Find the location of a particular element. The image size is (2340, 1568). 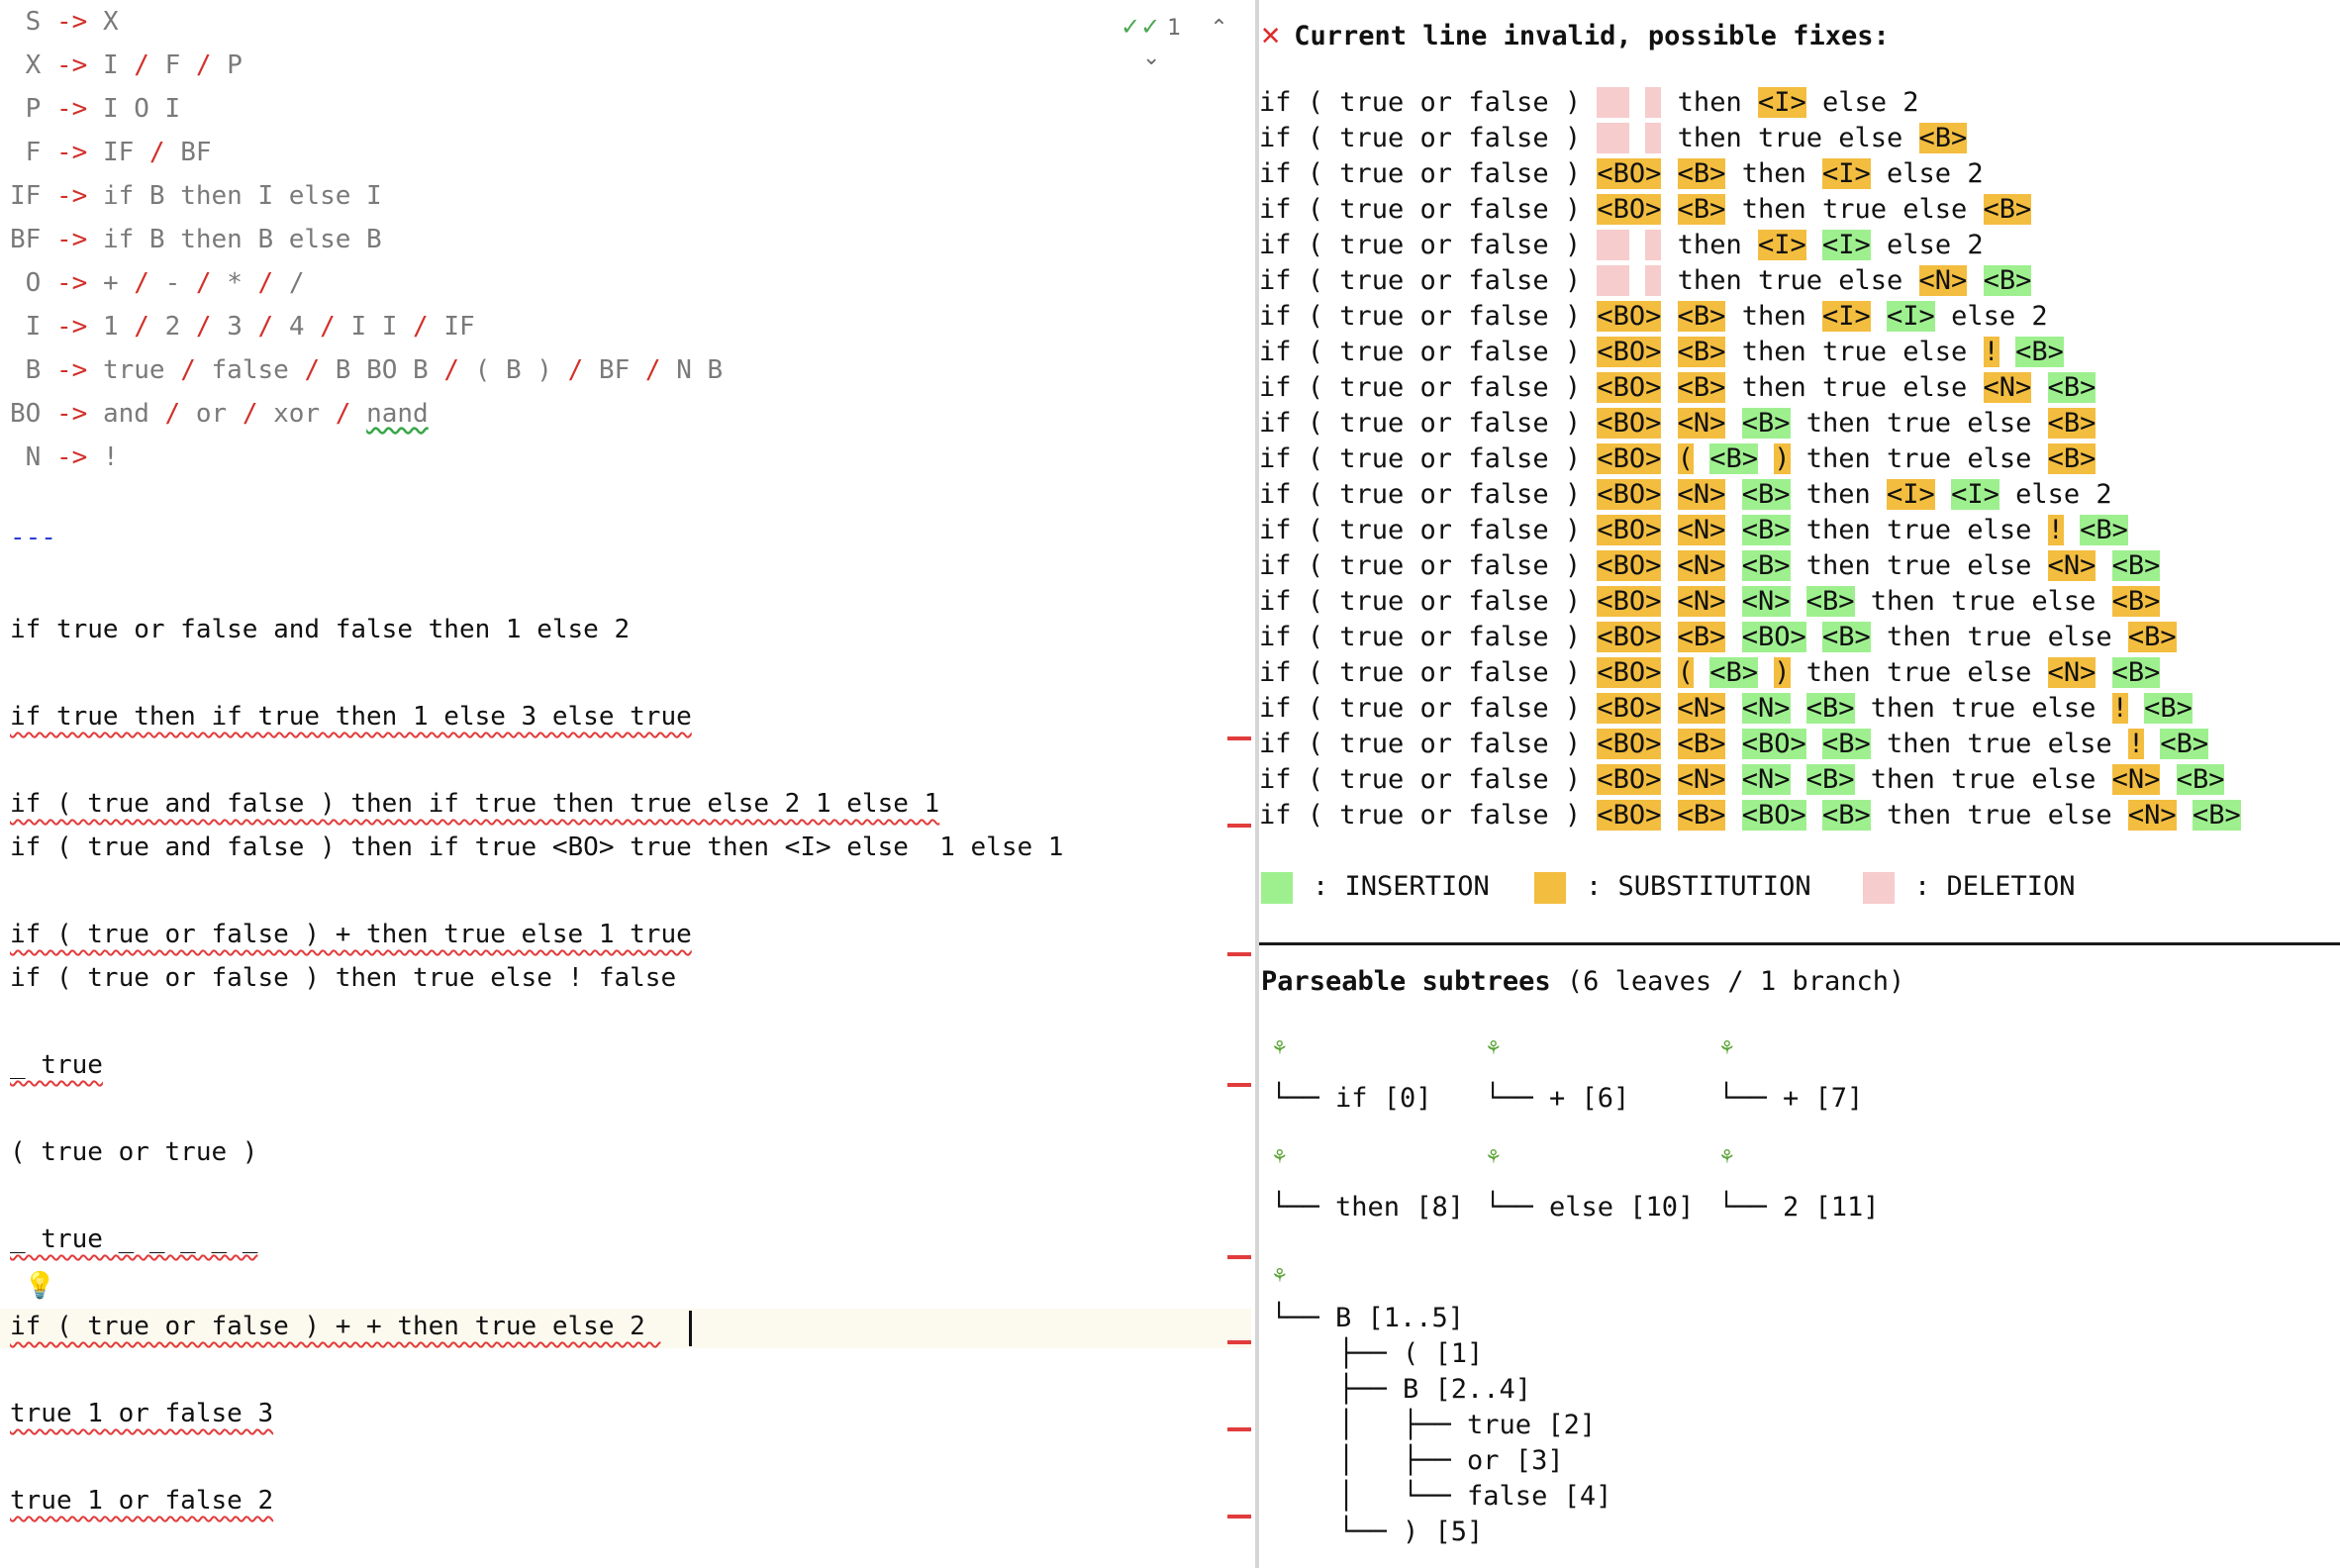

deletion-token is located at coordinates (1653, 280).